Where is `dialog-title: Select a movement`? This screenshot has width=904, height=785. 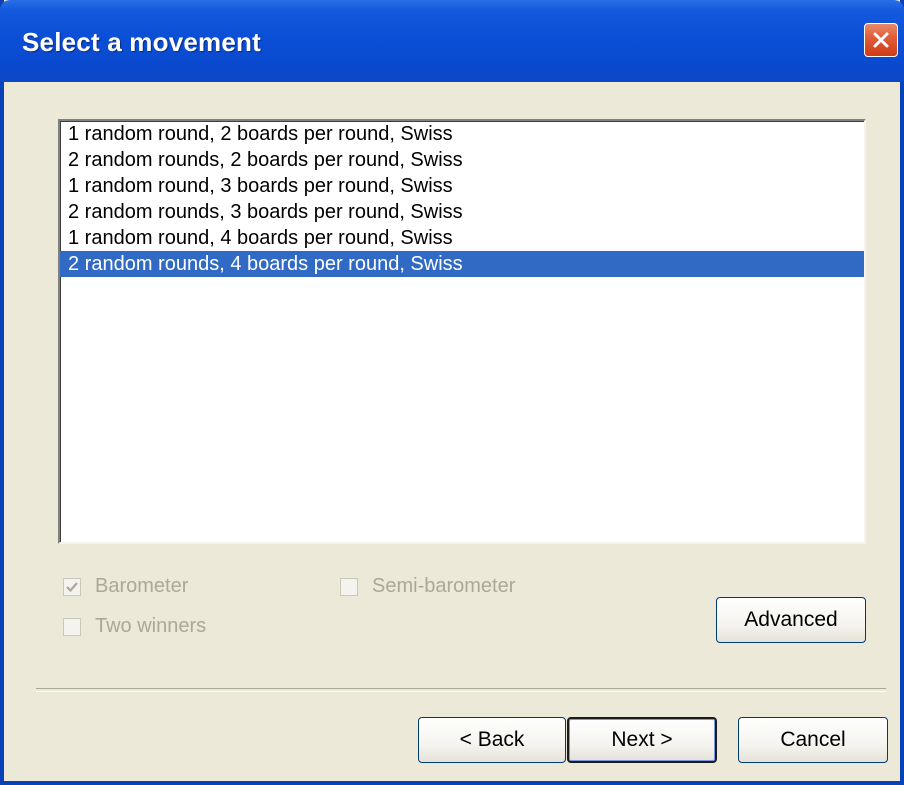 dialog-title: Select a movement is located at coordinates (141, 42).